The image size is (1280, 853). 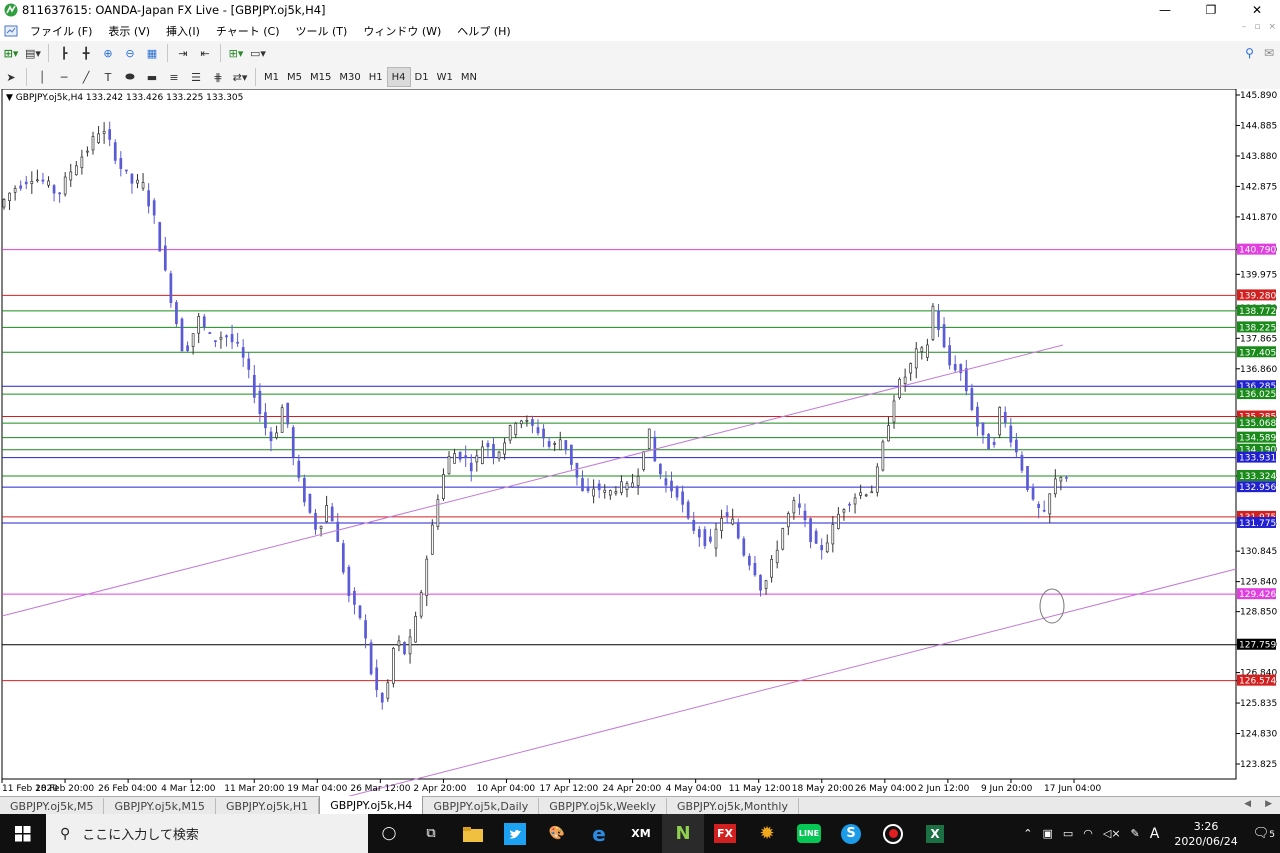 What do you see at coordinates (1027, 833) in the screenshot?
I see `show-hidden-icon: ⌃` at bounding box center [1027, 833].